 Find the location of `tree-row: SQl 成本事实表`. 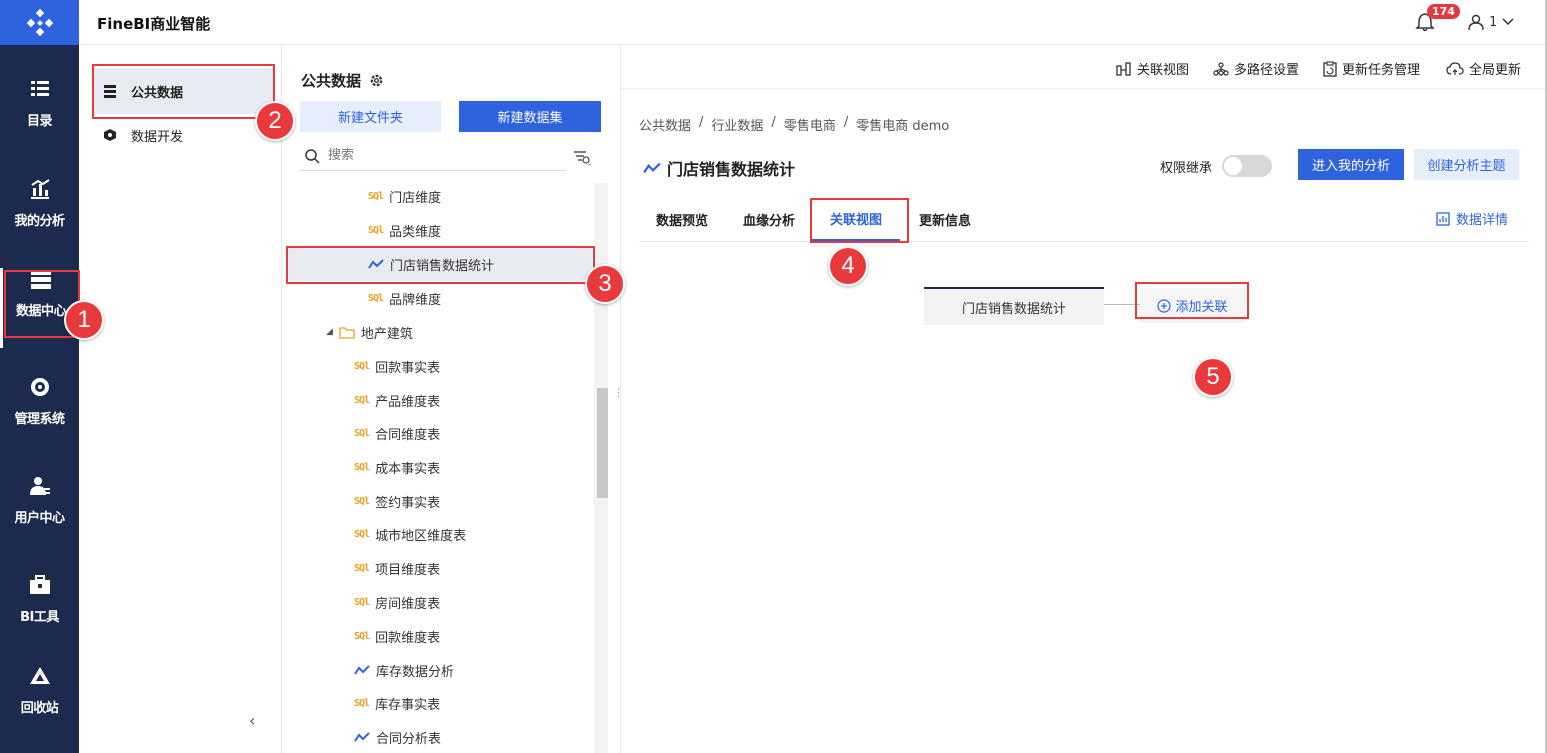

tree-row: SQl 成本事实表 is located at coordinates (397, 467).